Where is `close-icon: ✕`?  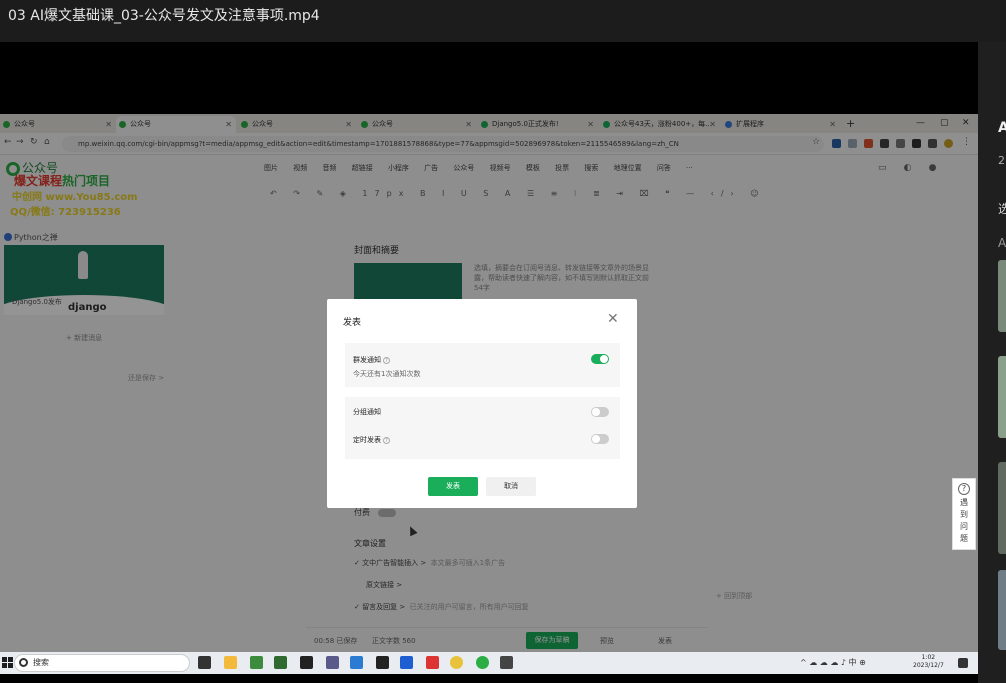
close-icon: ✕ is located at coordinates (613, 319).